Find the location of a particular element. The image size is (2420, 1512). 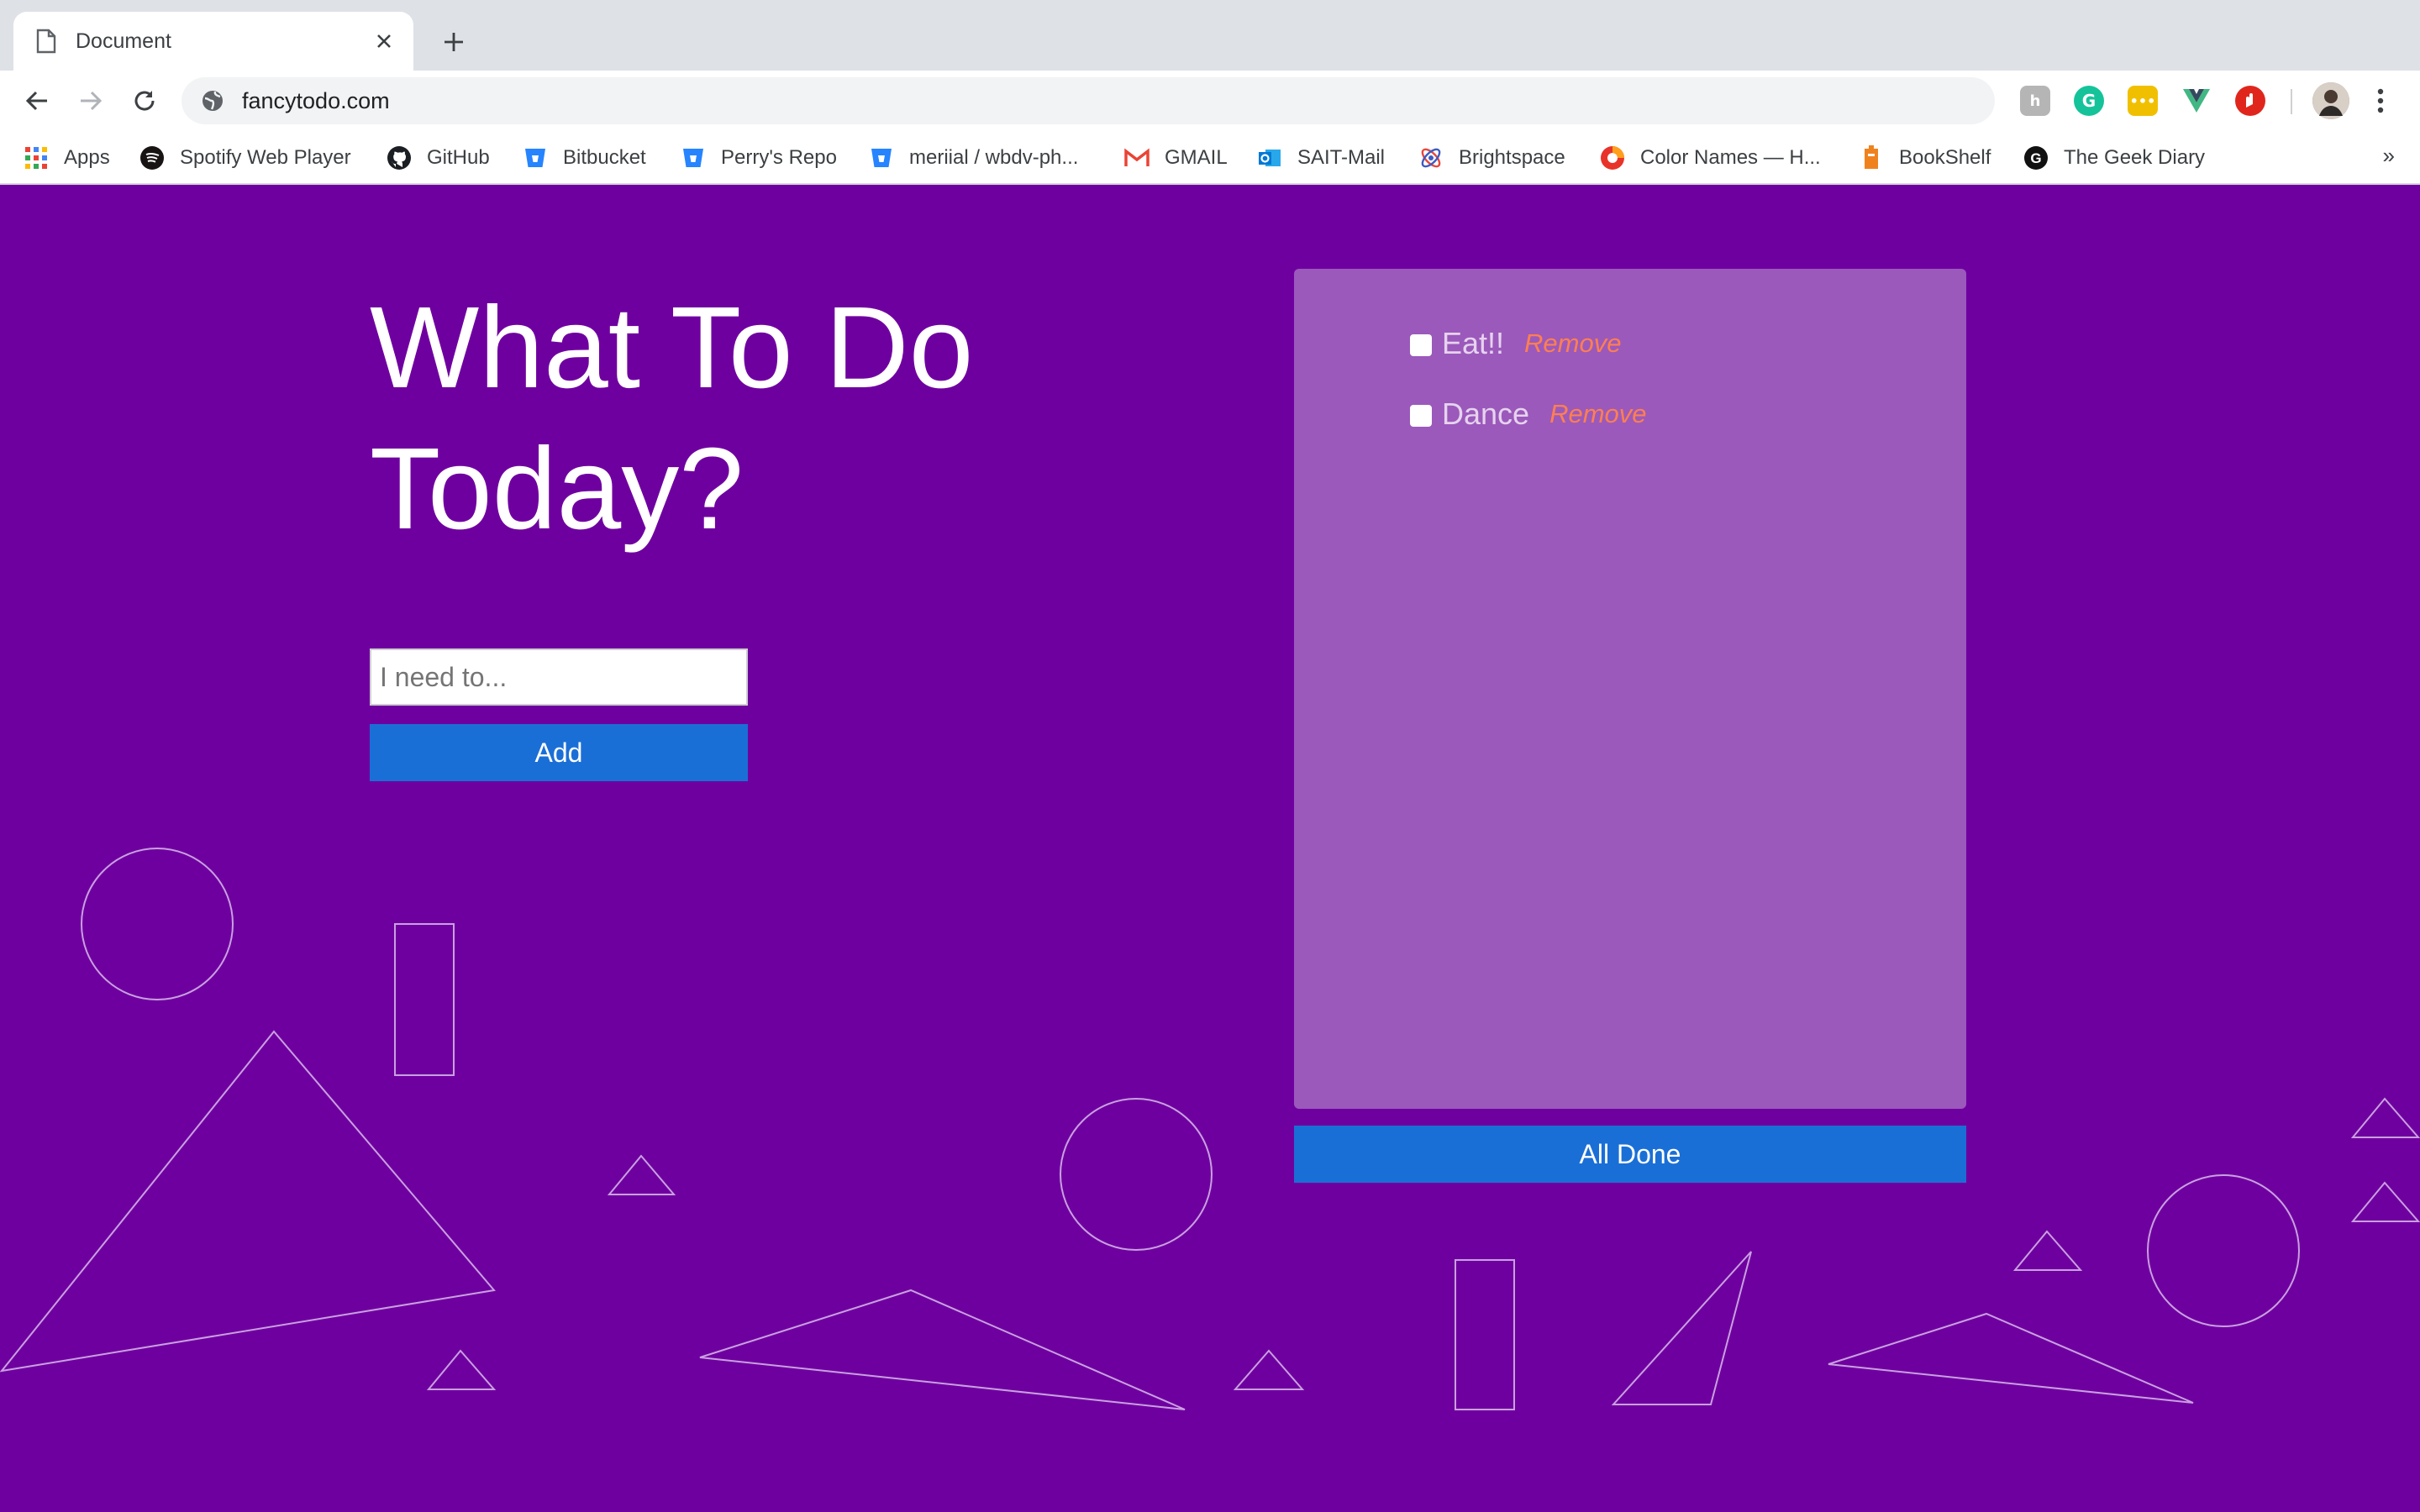

extension-yellow-icon: ••• is located at coordinates (2143, 101).